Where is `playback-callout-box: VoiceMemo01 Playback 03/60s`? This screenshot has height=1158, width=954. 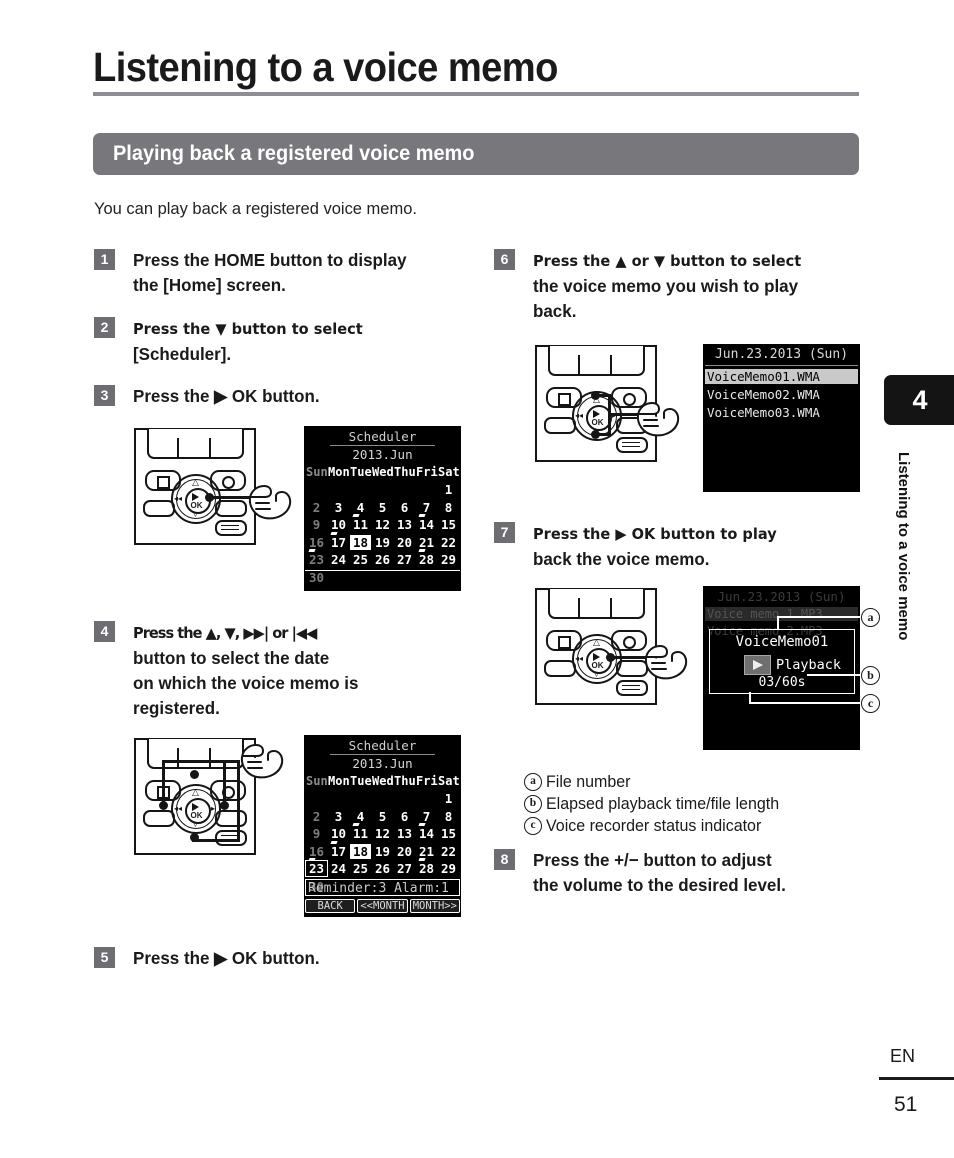 playback-callout-box: VoiceMemo01 Playback 03/60s is located at coordinates (782, 661).